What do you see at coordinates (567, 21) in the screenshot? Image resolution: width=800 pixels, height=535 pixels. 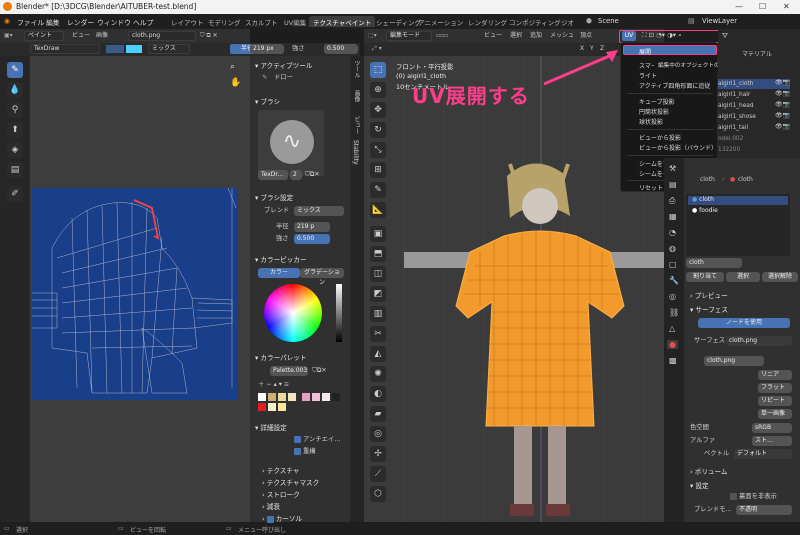 I see `tab-geometry: ジオ` at bounding box center [567, 21].